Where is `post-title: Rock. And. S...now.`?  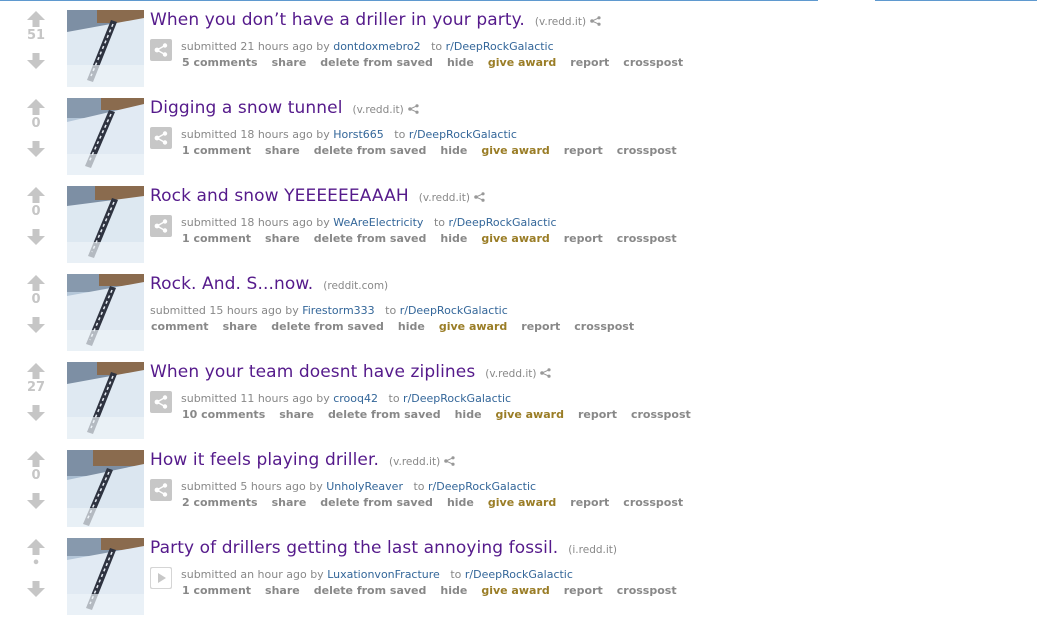 post-title: Rock. And. S...now. is located at coordinates (231, 284).